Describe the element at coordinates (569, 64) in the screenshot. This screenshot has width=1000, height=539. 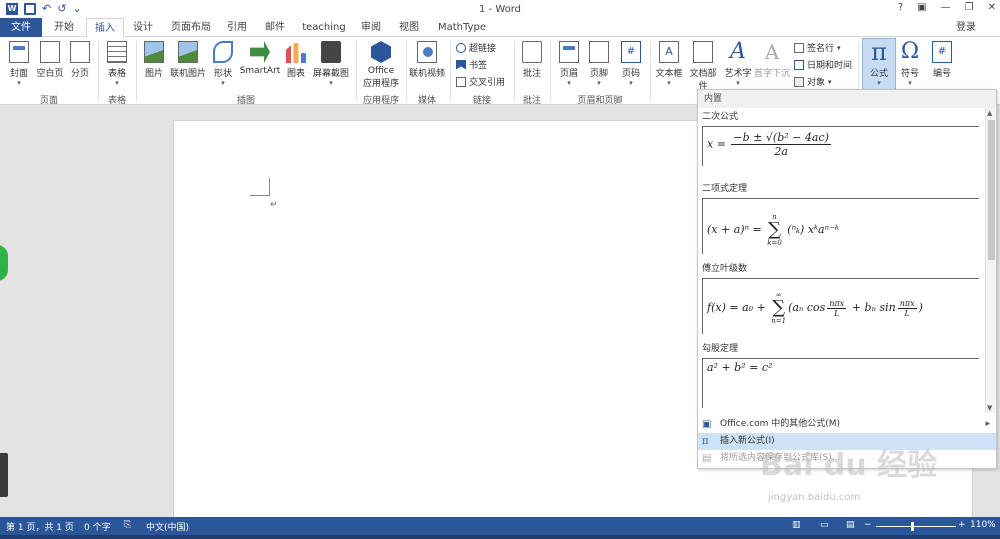
I see `header-button: 页眉 ▾` at that location.